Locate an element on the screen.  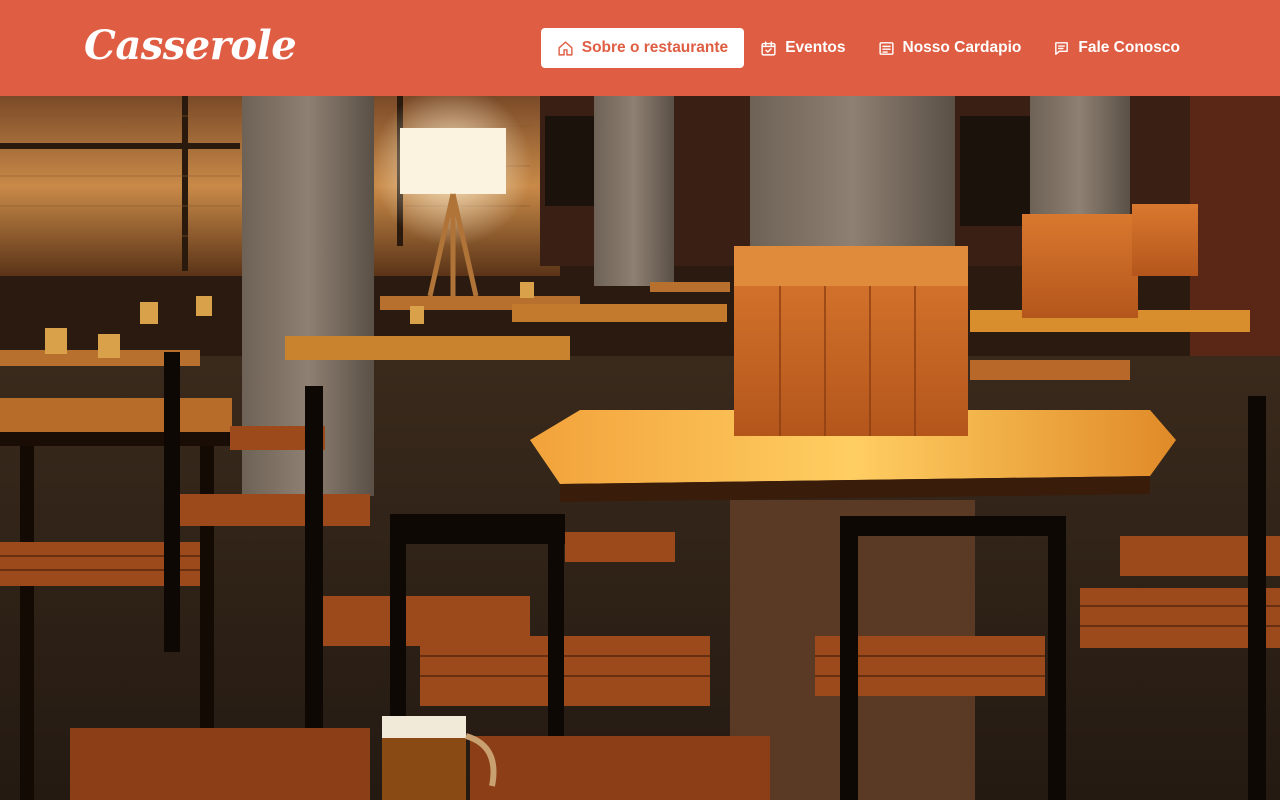
nav-item-contato: Fale Conosco is located at coordinates (1116, 48).